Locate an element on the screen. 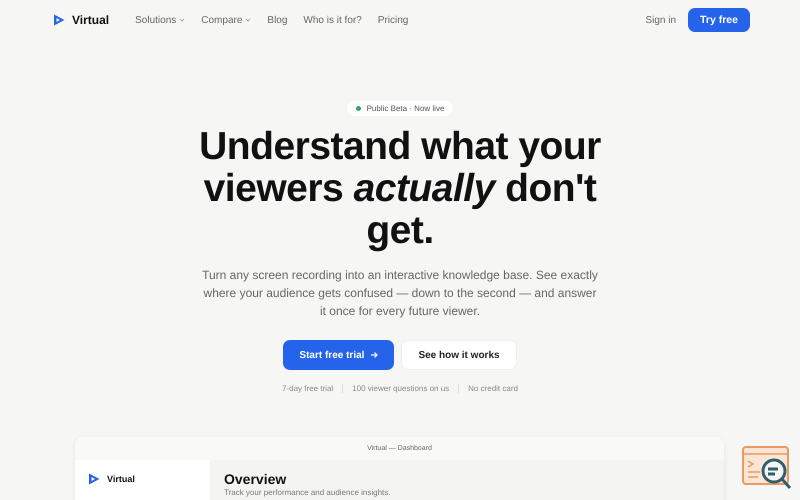  see-how-button: See how it works is located at coordinates (459, 355).